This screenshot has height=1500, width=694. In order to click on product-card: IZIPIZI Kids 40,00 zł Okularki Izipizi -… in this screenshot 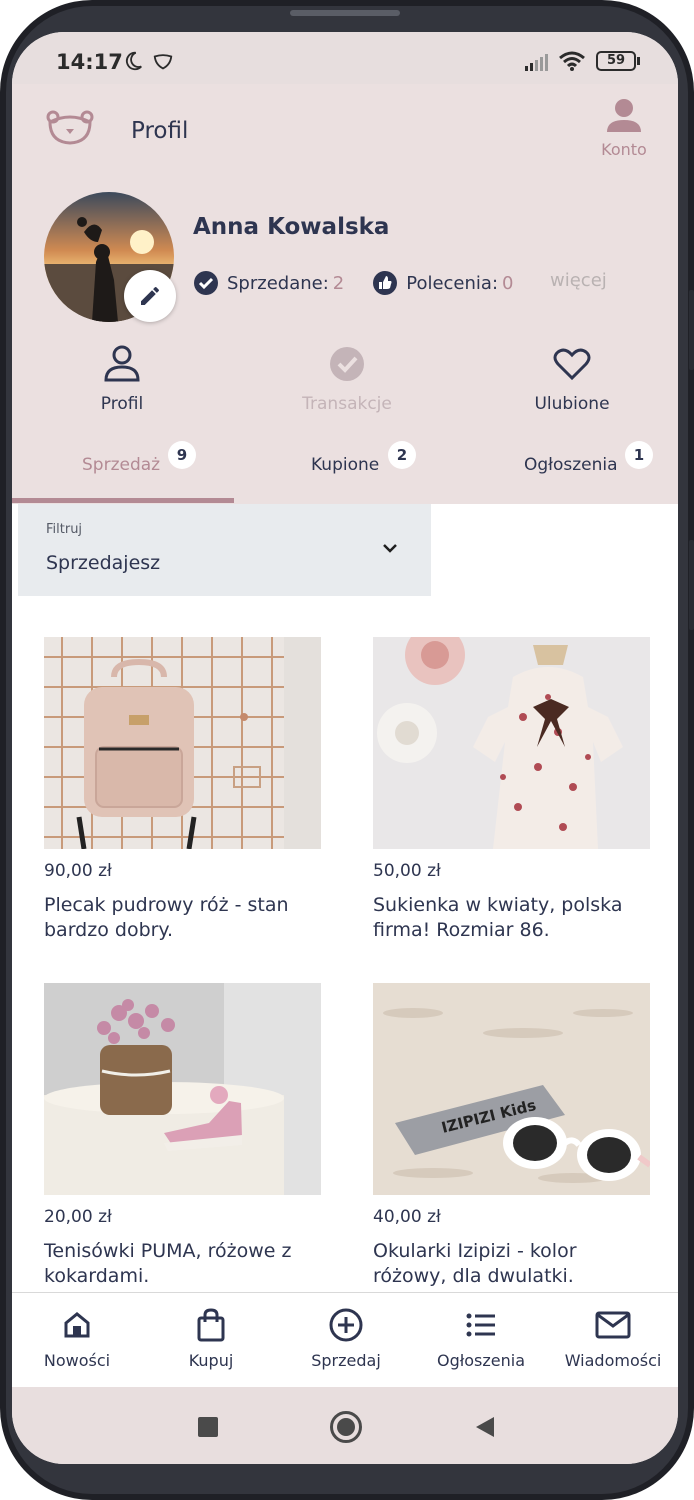, I will do `click(511, 1136)`.